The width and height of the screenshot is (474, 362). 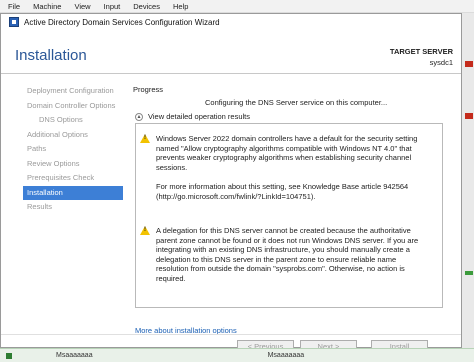 What do you see at coordinates (148, 89) in the screenshot?
I see `progress-label: Progress` at bounding box center [148, 89].